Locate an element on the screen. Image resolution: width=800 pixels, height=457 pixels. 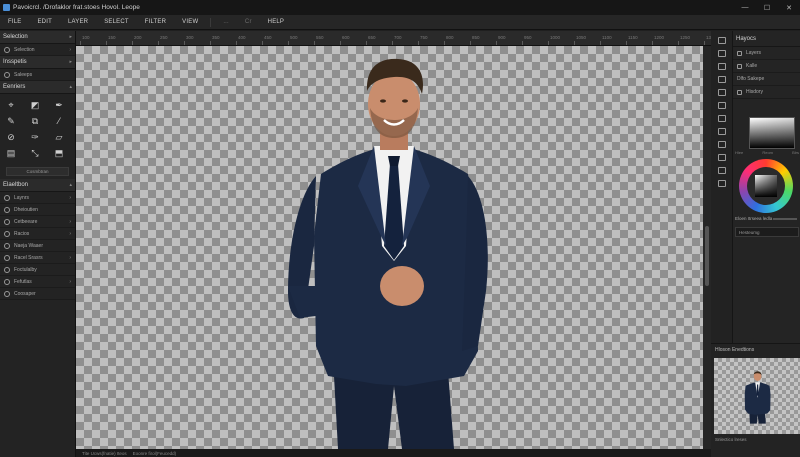
layer-item: Laynrs › is located at coordinates (37, 198).